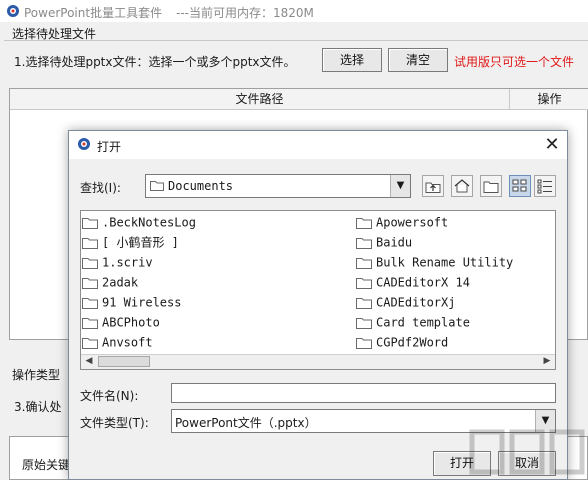 The image size is (588, 480). I want to click on file-type-label: 文件类型(T):, so click(114, 423).